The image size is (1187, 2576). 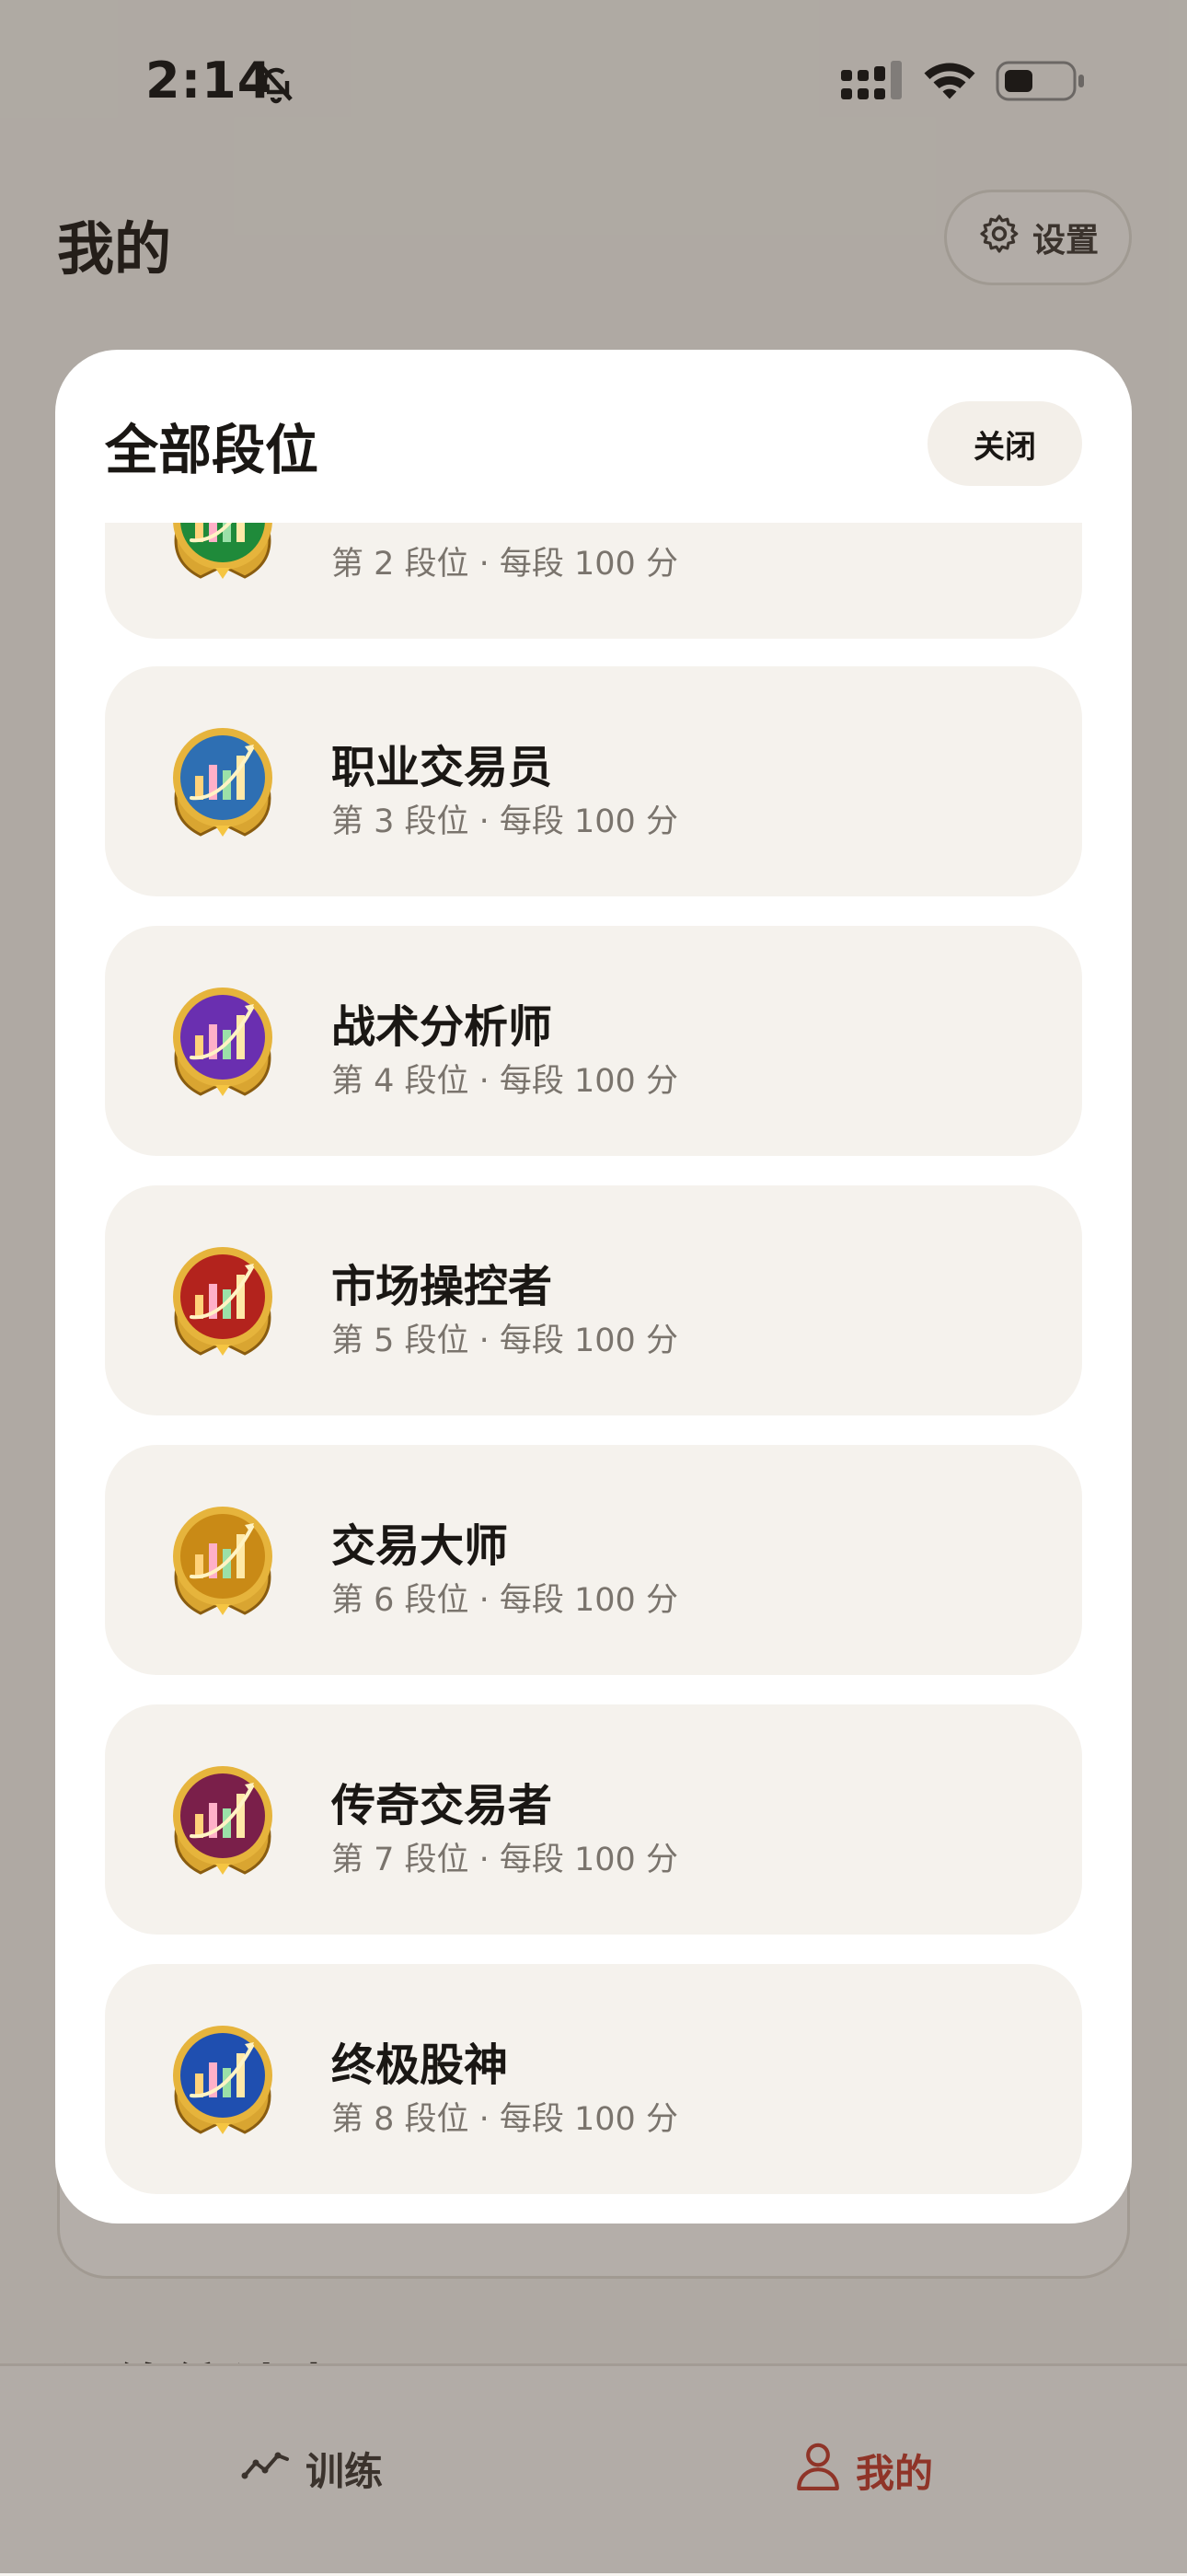 What do you see at coordinates (504, 1341) in the screenshot?
I see `rank-subtitle: 第 5 段位 · 每段 100 分` at bounding box center [504, 1341].